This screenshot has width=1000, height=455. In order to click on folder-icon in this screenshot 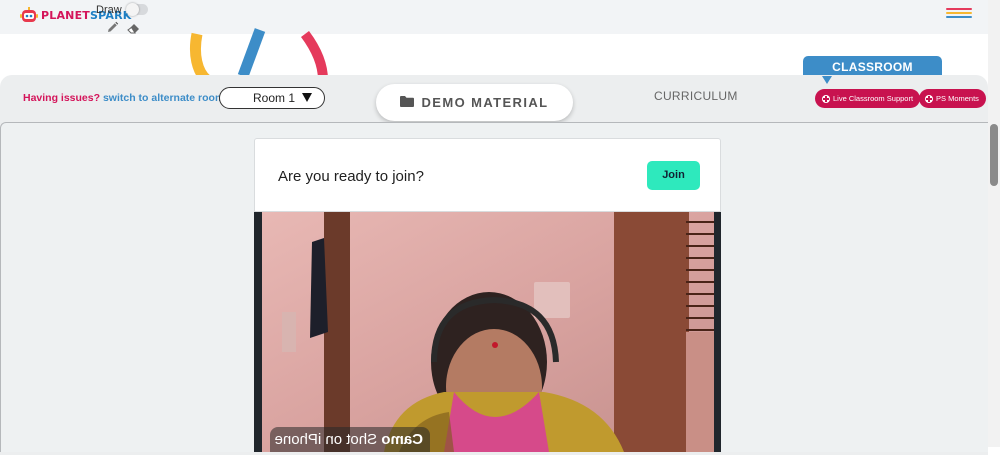, I will do `click(407, 102)`.